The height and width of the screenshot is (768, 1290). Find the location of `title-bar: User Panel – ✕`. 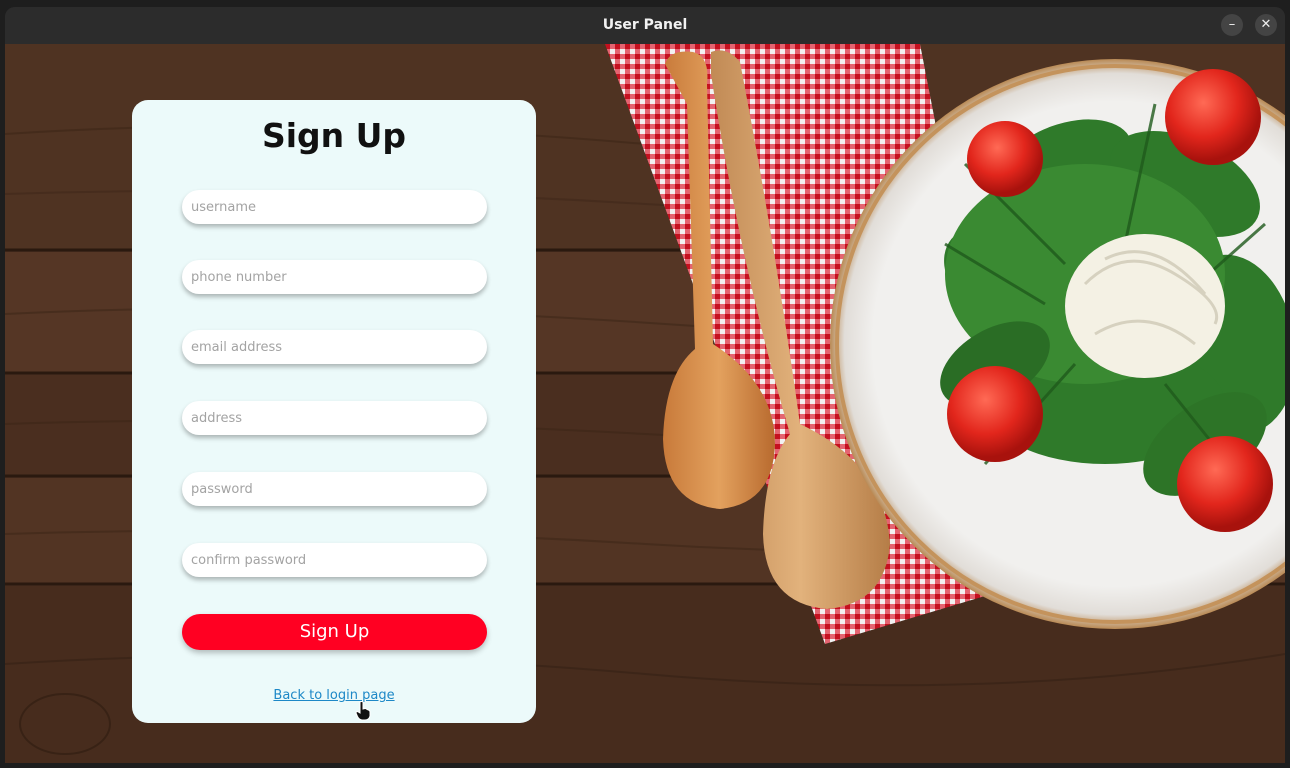

title-bar: User Panel – ✕ is located at coordinates (645, 26).